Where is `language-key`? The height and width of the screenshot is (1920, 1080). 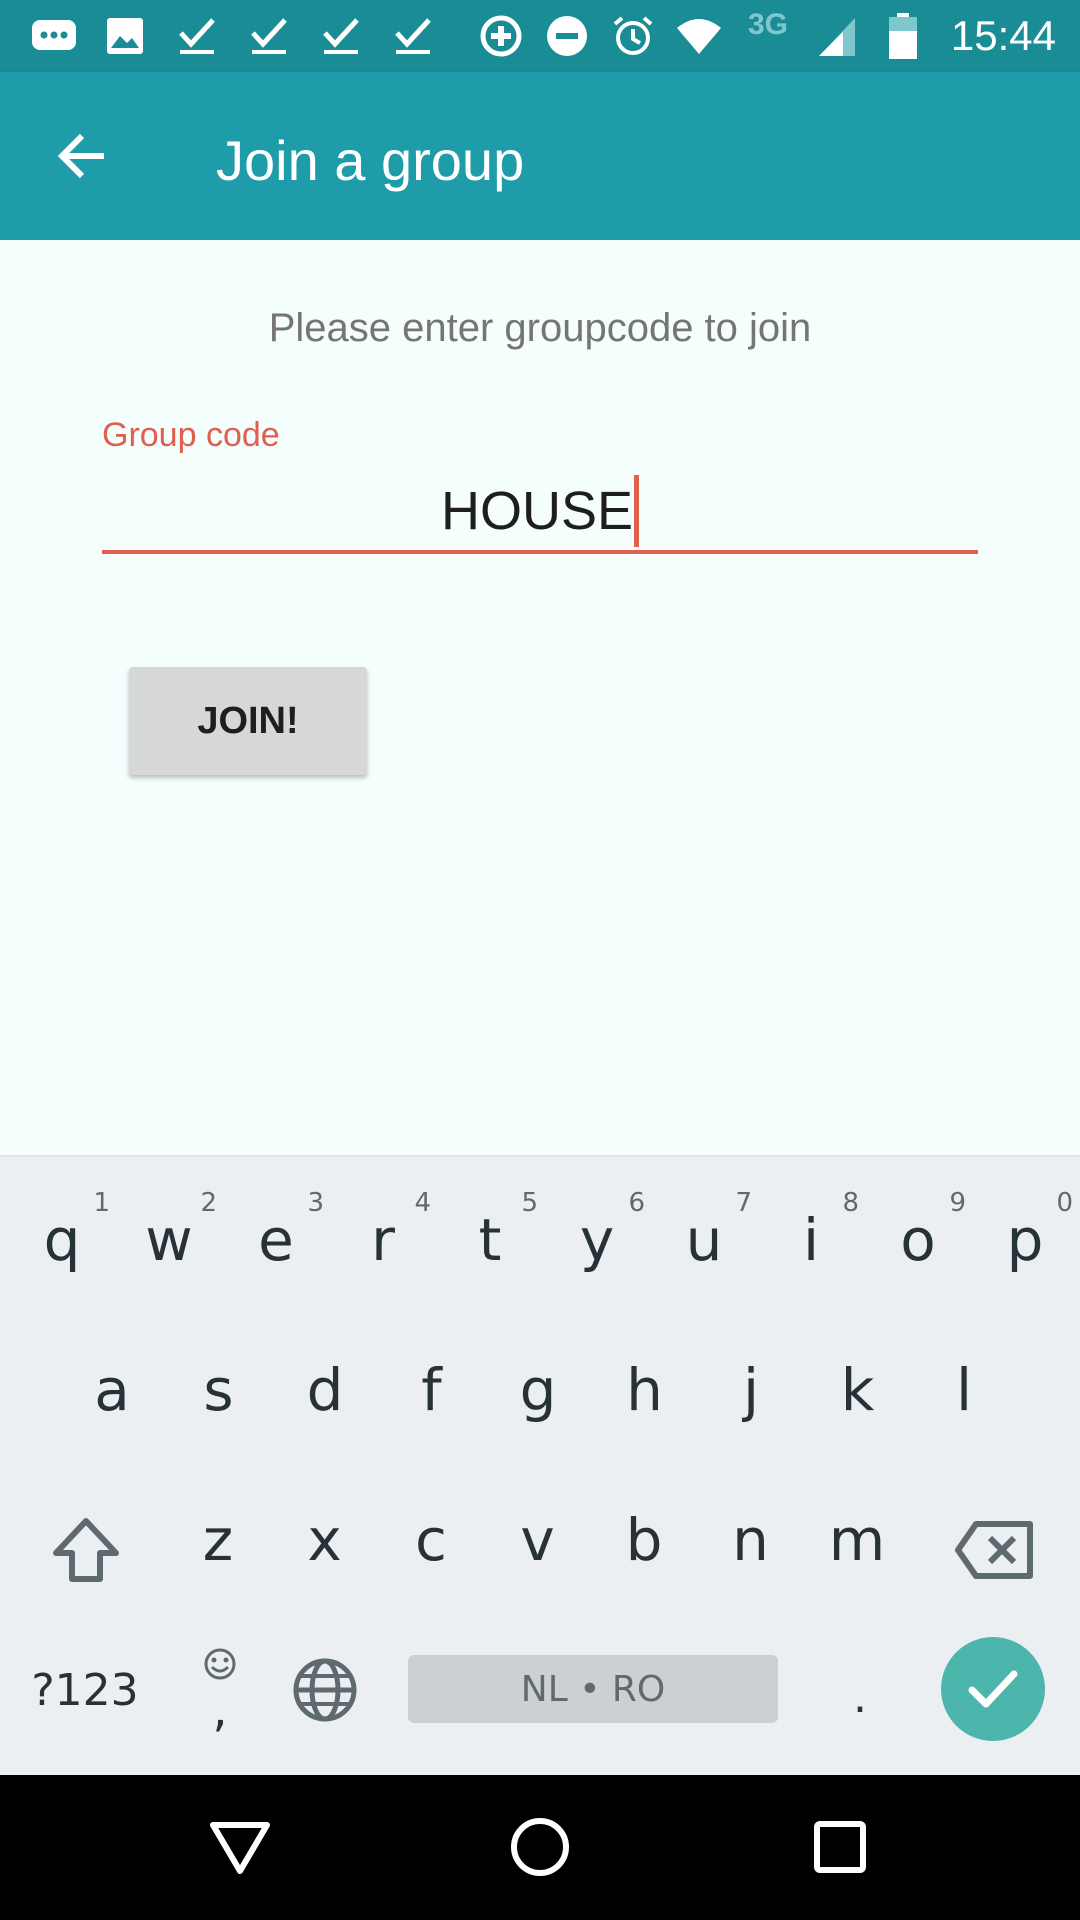 language-key is located at coordinates (325, 1690).